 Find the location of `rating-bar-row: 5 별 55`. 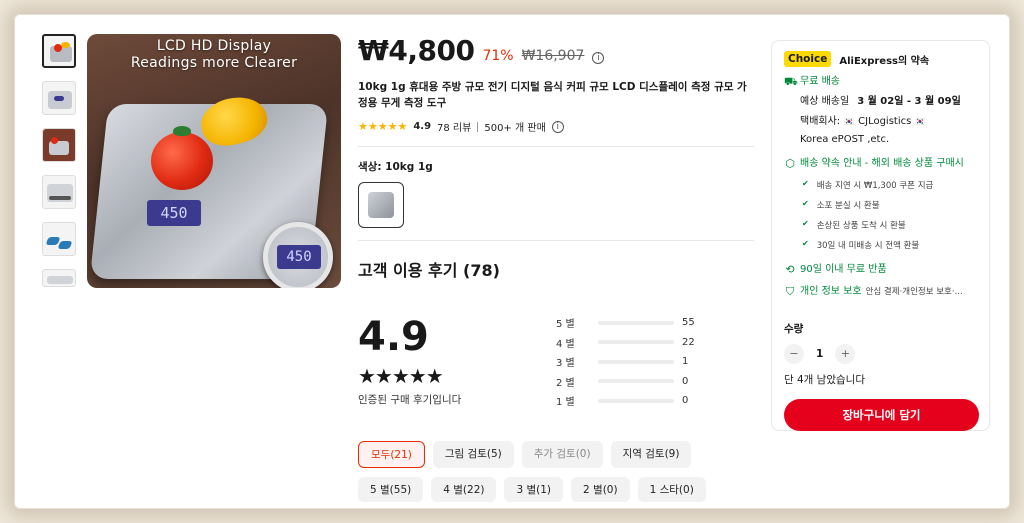

rating-bar-row: 5 별 55 is located at coordinates (641, 323).